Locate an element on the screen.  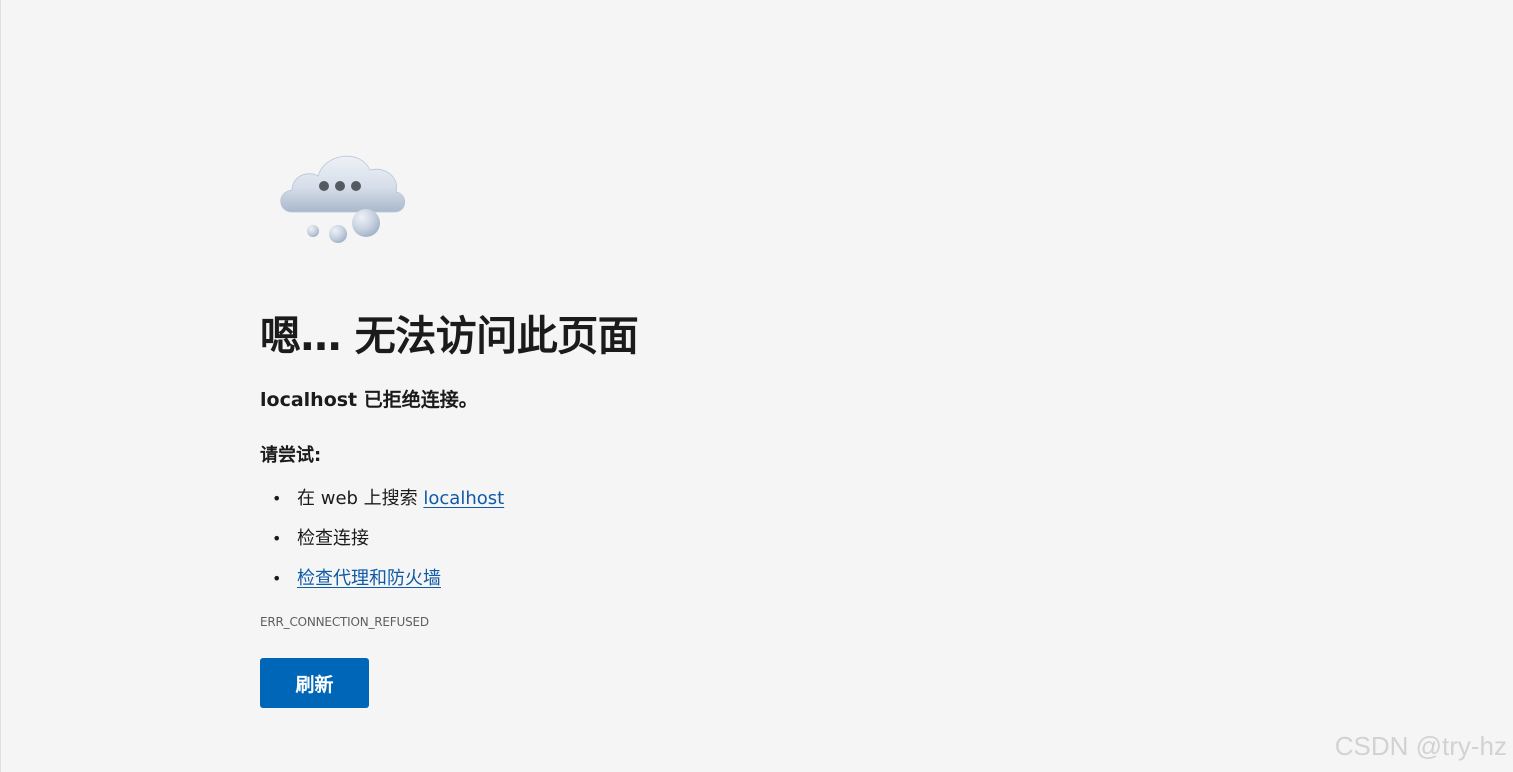
suggestion-list: • 在 web 上搜索 localhost • 检查连接 • 检查代理和防火墙 is located at coordinates (382, 545).